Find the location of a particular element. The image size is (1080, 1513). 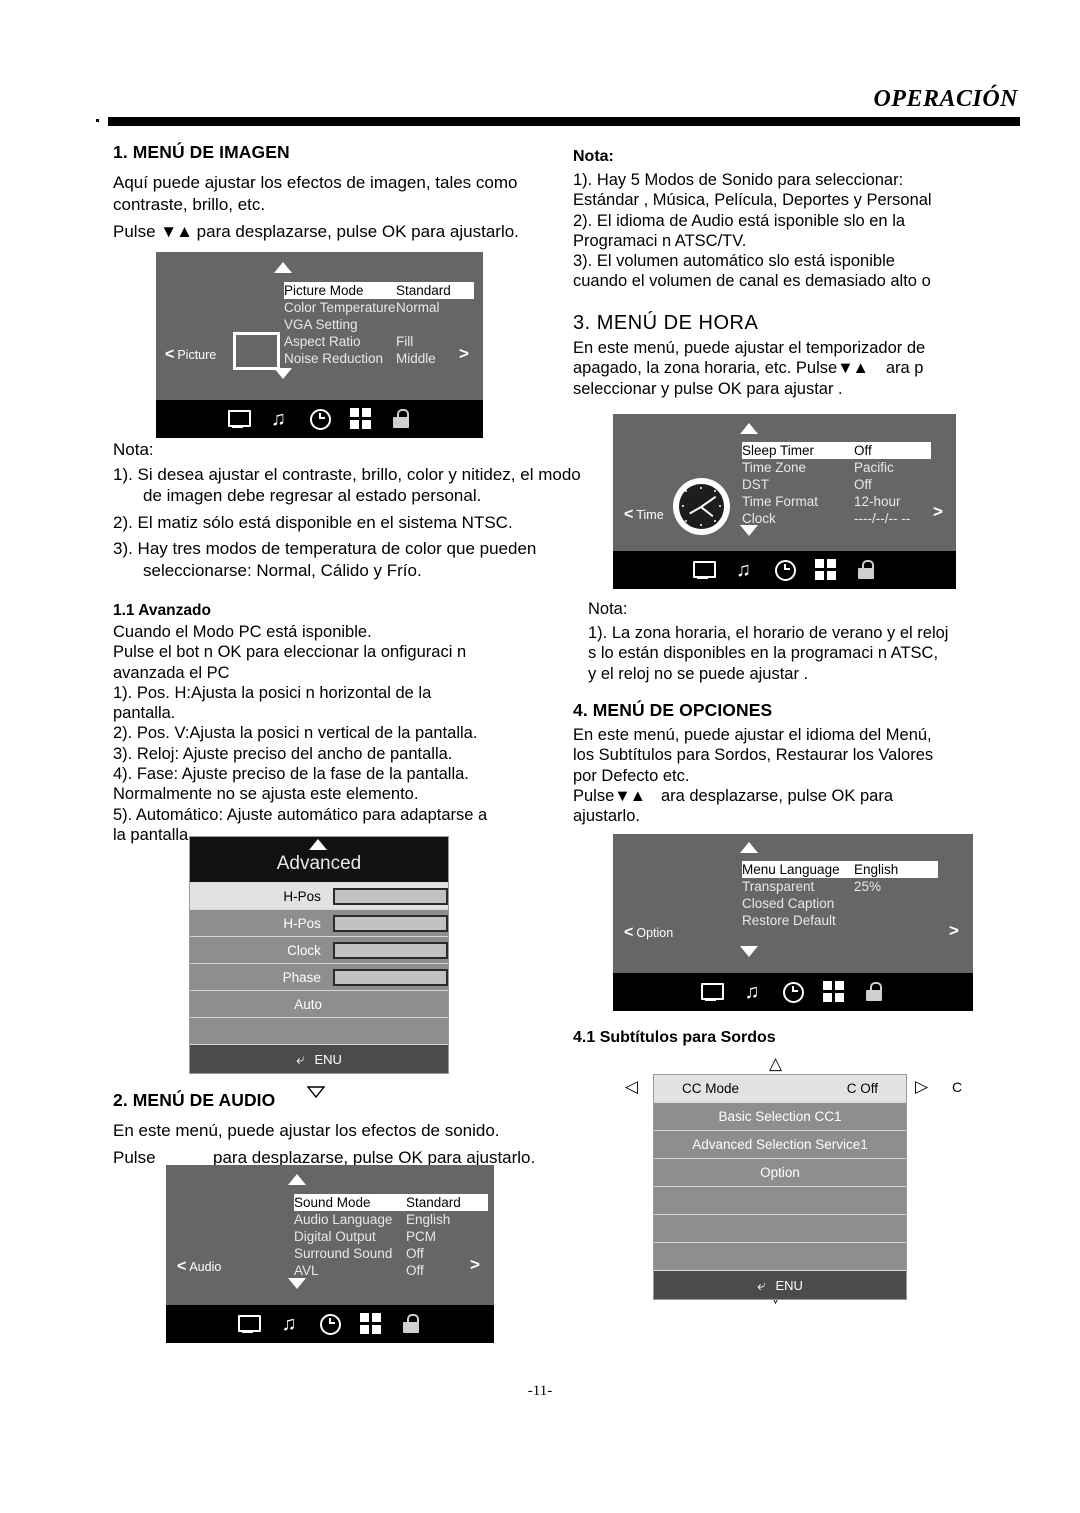

cc-mode-label: CC Mode is located at coordinates (711, 1088).